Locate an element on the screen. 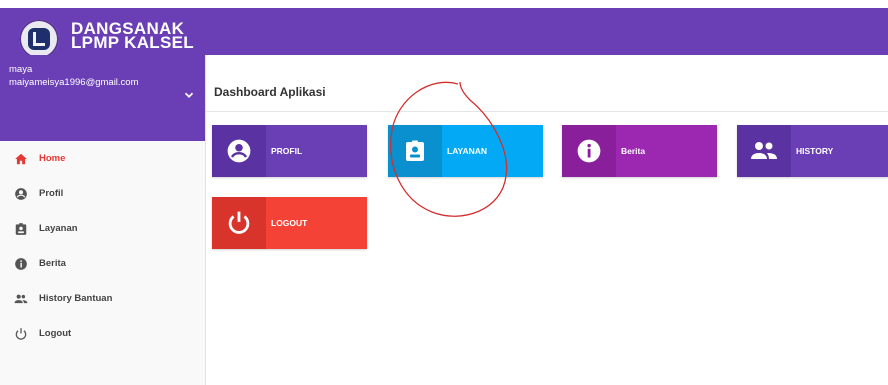  top-app-bar: DANGSANAK LPMP KALSEL is located at coordinates (444, 33).